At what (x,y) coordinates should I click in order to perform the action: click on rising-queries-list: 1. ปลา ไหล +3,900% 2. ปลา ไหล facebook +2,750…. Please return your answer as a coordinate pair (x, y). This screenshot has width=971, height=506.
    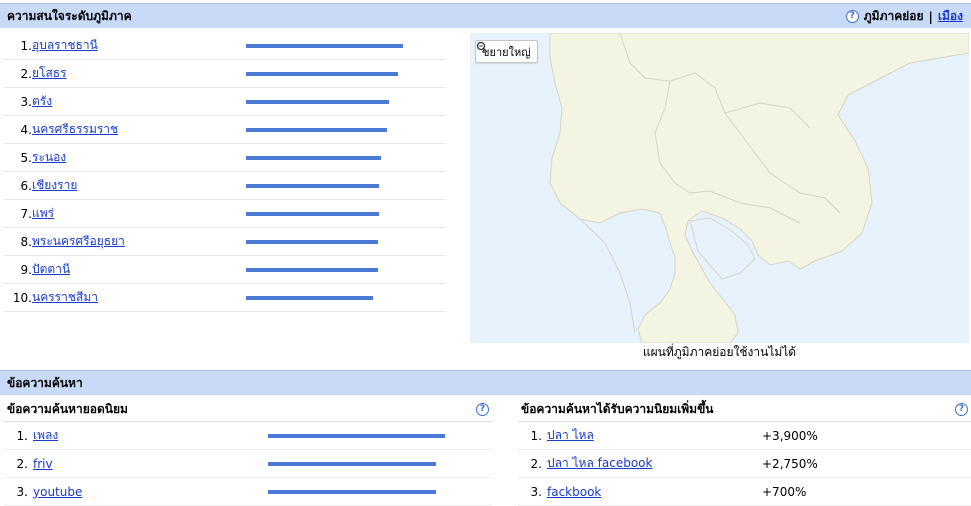
    Looking at the image, I should click on (744, 464).